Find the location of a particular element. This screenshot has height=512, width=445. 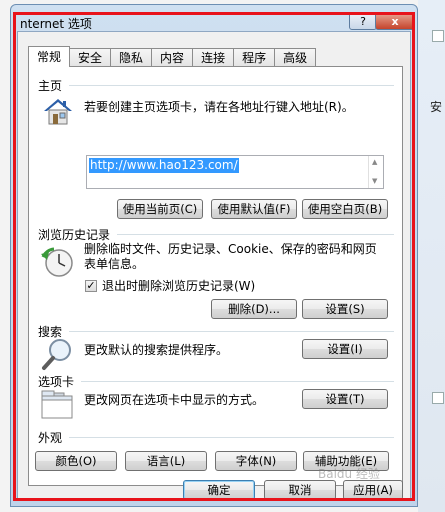

delete-on-exit-label: 退出时删除浏览历史记录(W) is located at coordinates (178, 286).